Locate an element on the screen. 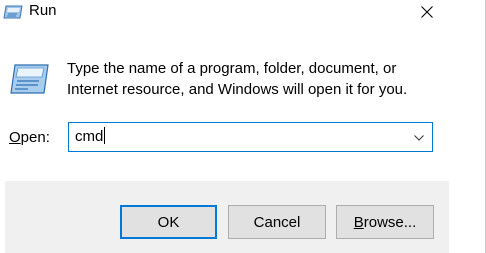 This screenshot has height=253, width=486. close-button is located at coordinates (427, 12).